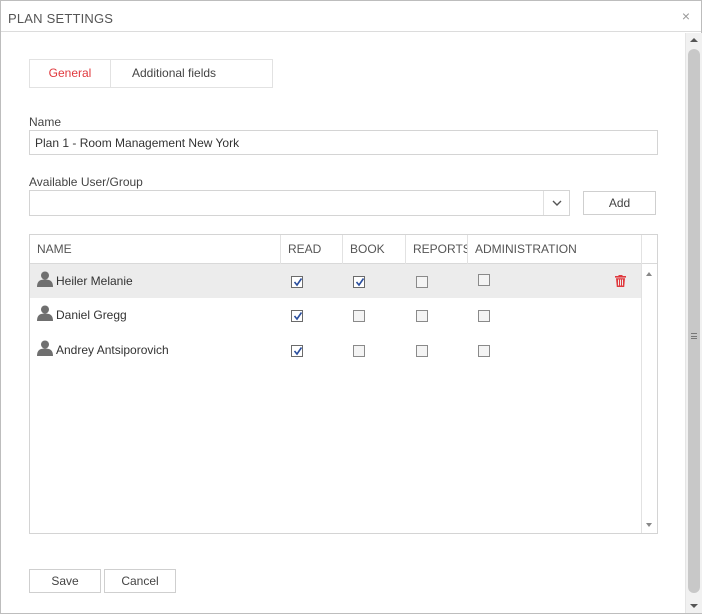  Describe the element at coordinates (554, 249) in the screenshot. I see `column-header-administration: ADMINISTRATION` at that location.